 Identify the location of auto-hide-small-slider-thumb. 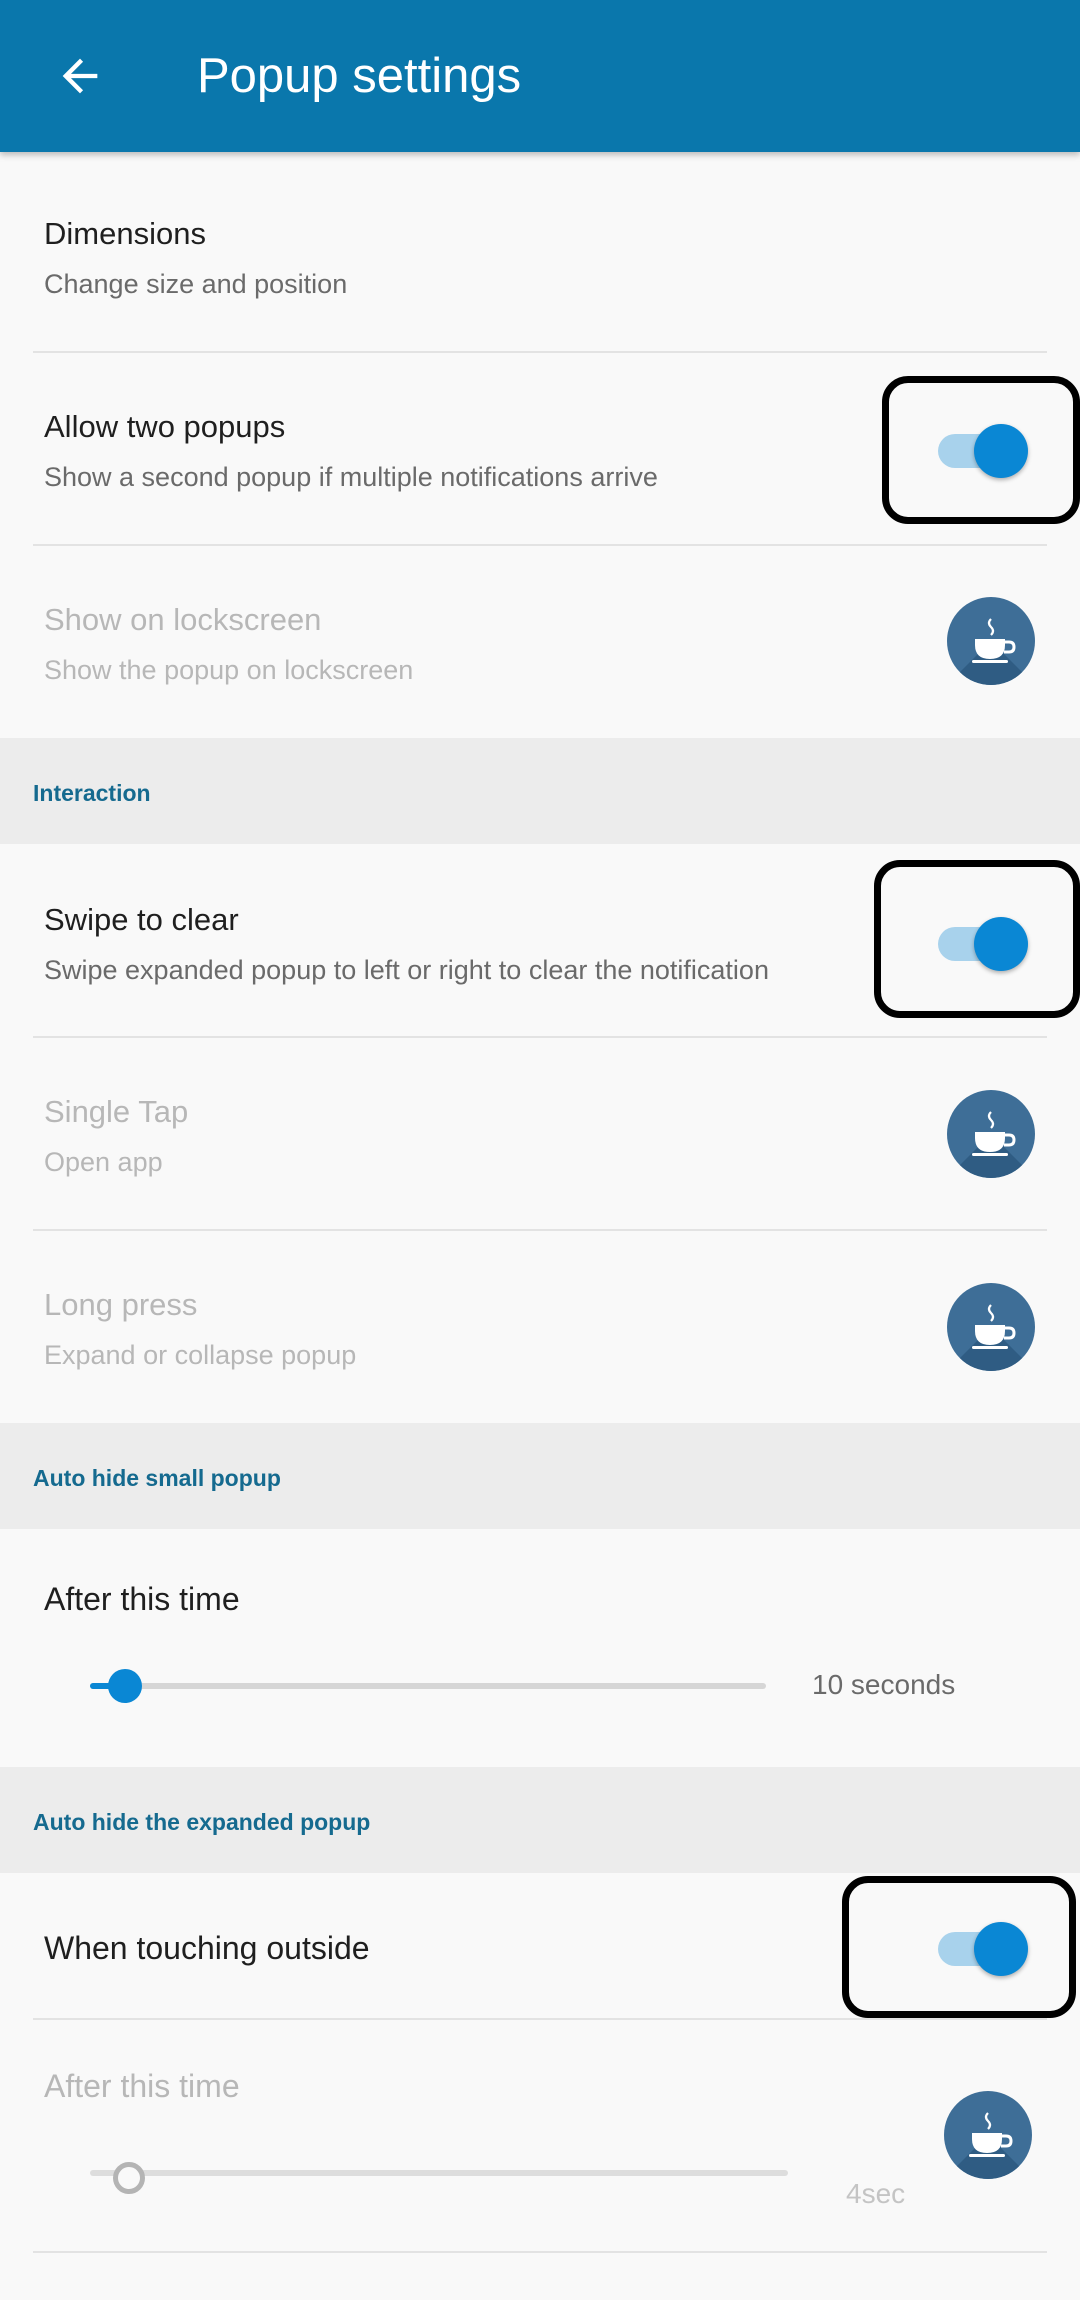
(125, 1686).